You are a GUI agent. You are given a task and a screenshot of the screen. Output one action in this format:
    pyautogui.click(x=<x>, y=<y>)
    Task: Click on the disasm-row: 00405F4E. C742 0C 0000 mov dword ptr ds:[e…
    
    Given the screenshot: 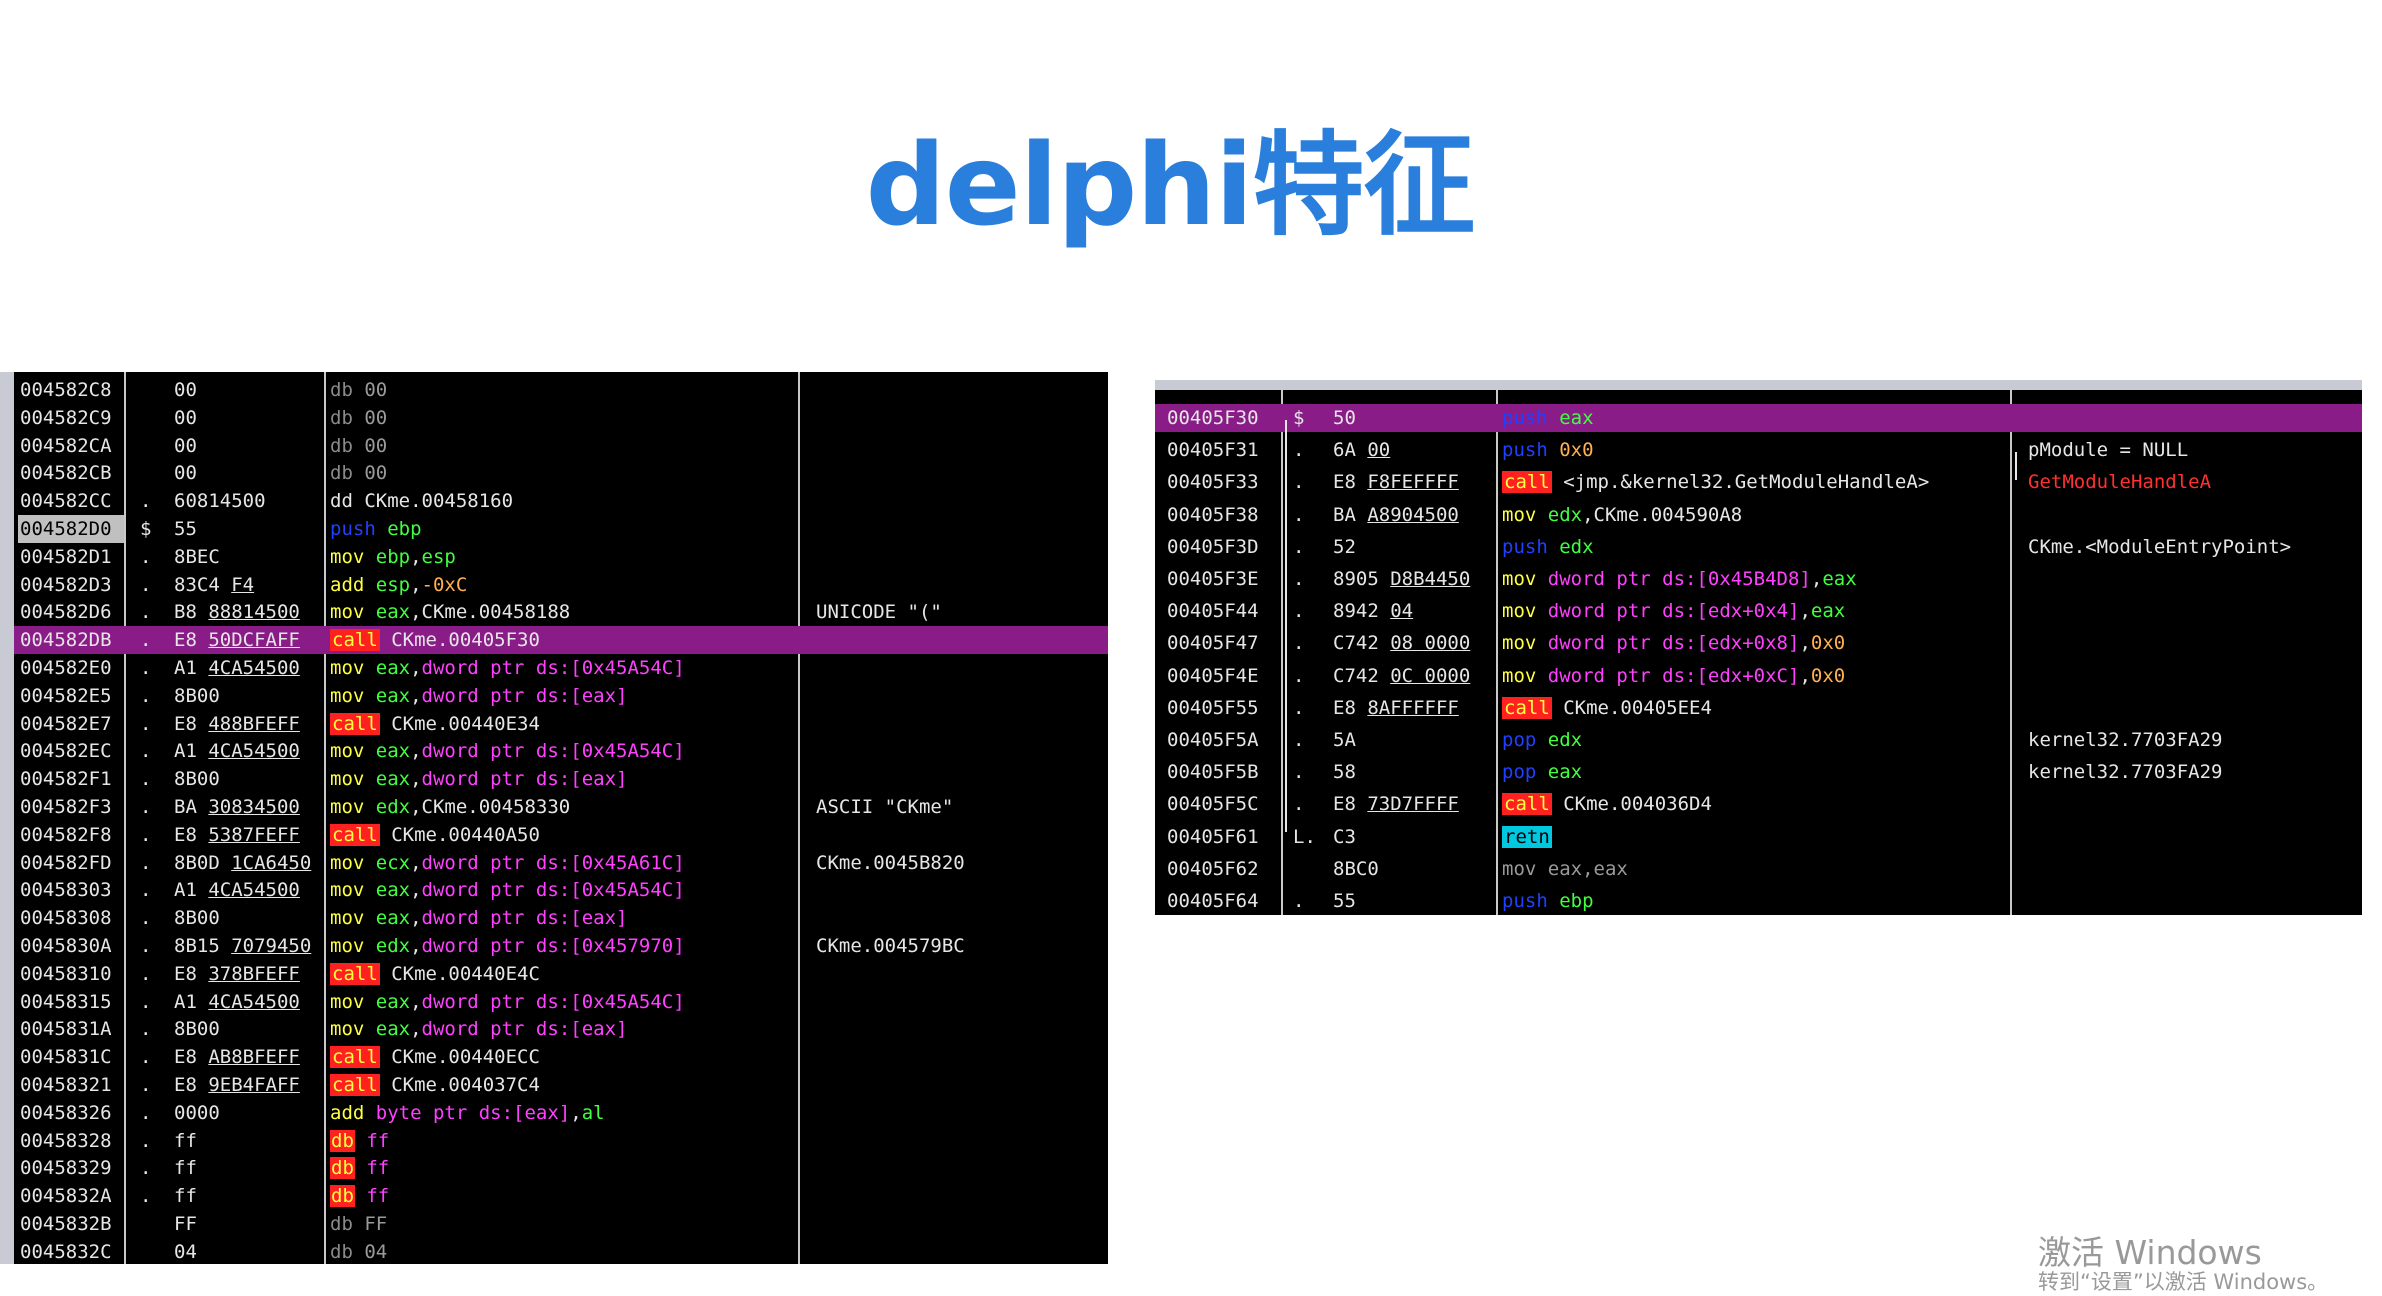 What is the action you would take?
    pyautogui.click(x=1758, y=676)
    